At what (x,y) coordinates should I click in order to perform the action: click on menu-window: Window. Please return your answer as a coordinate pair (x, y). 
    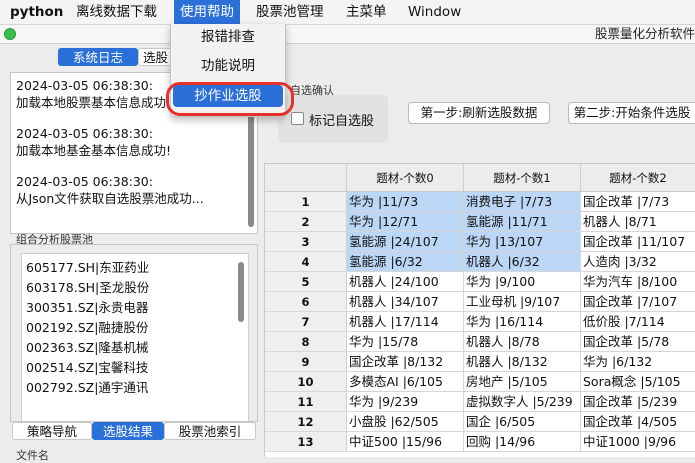
    Looking at the image, I should click on (434, 12).